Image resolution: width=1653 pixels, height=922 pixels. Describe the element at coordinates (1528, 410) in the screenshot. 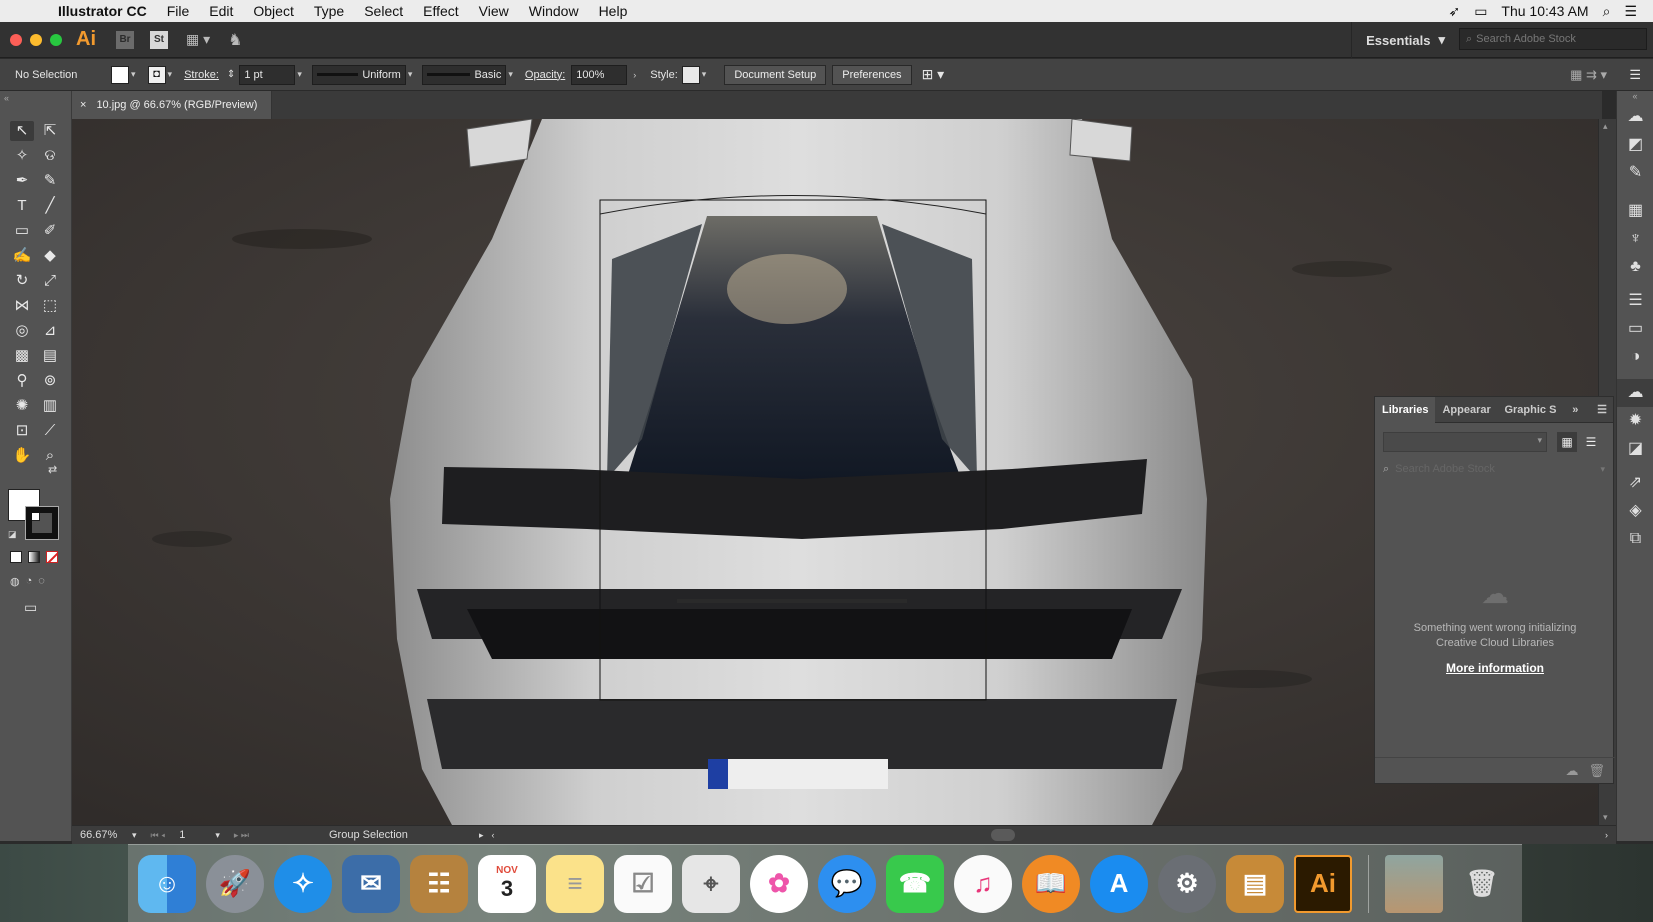

I see `tab-graphic-styles: Graphic S` at that location.